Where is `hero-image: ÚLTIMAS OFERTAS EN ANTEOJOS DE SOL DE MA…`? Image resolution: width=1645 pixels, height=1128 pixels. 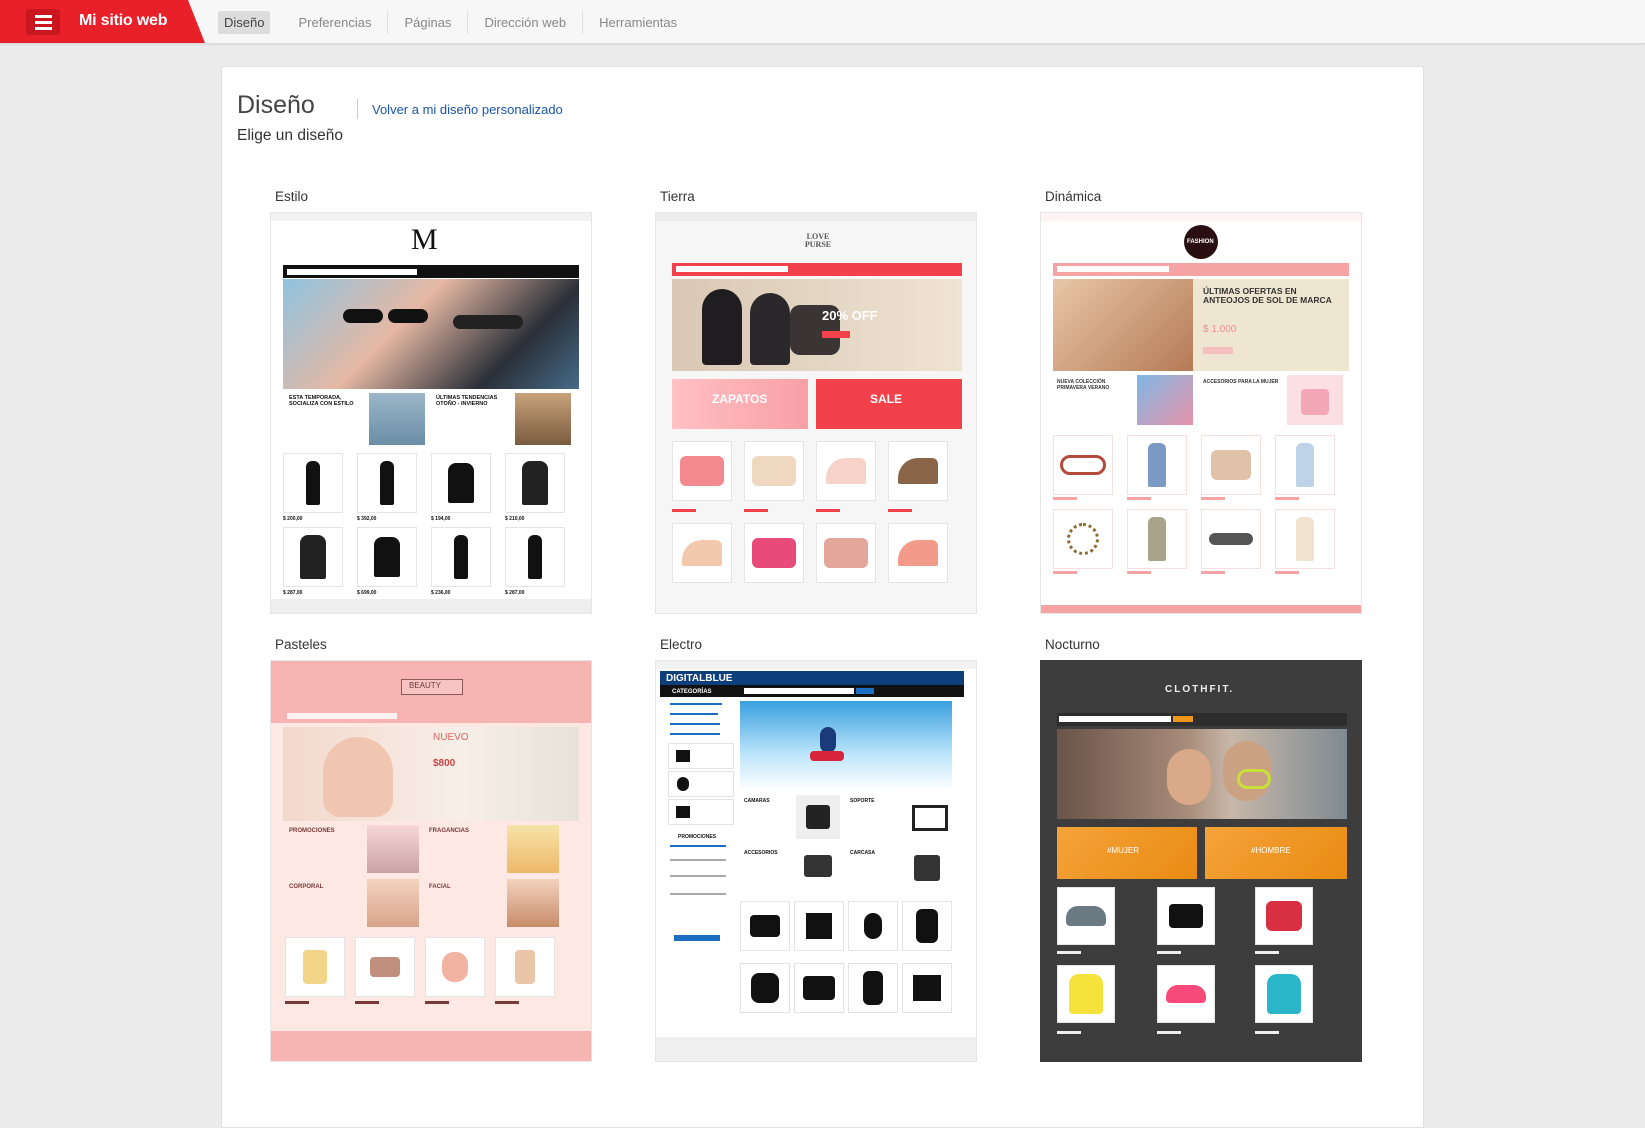
hero-image: ÚLTIMAS OFERTAS EN ANTEOJOS DE SOL DE MA… is located at coordinates (1201, 325).